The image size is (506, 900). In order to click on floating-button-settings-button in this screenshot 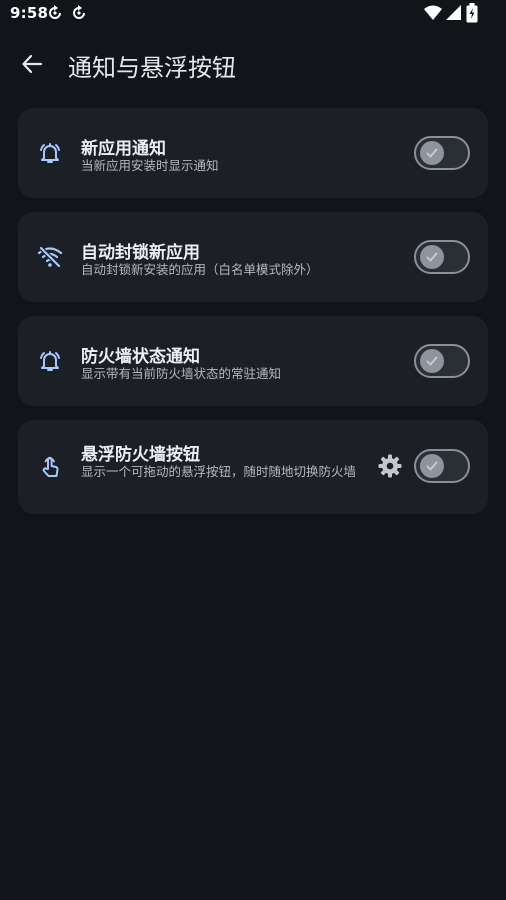, I will do `click(390, 466)`.